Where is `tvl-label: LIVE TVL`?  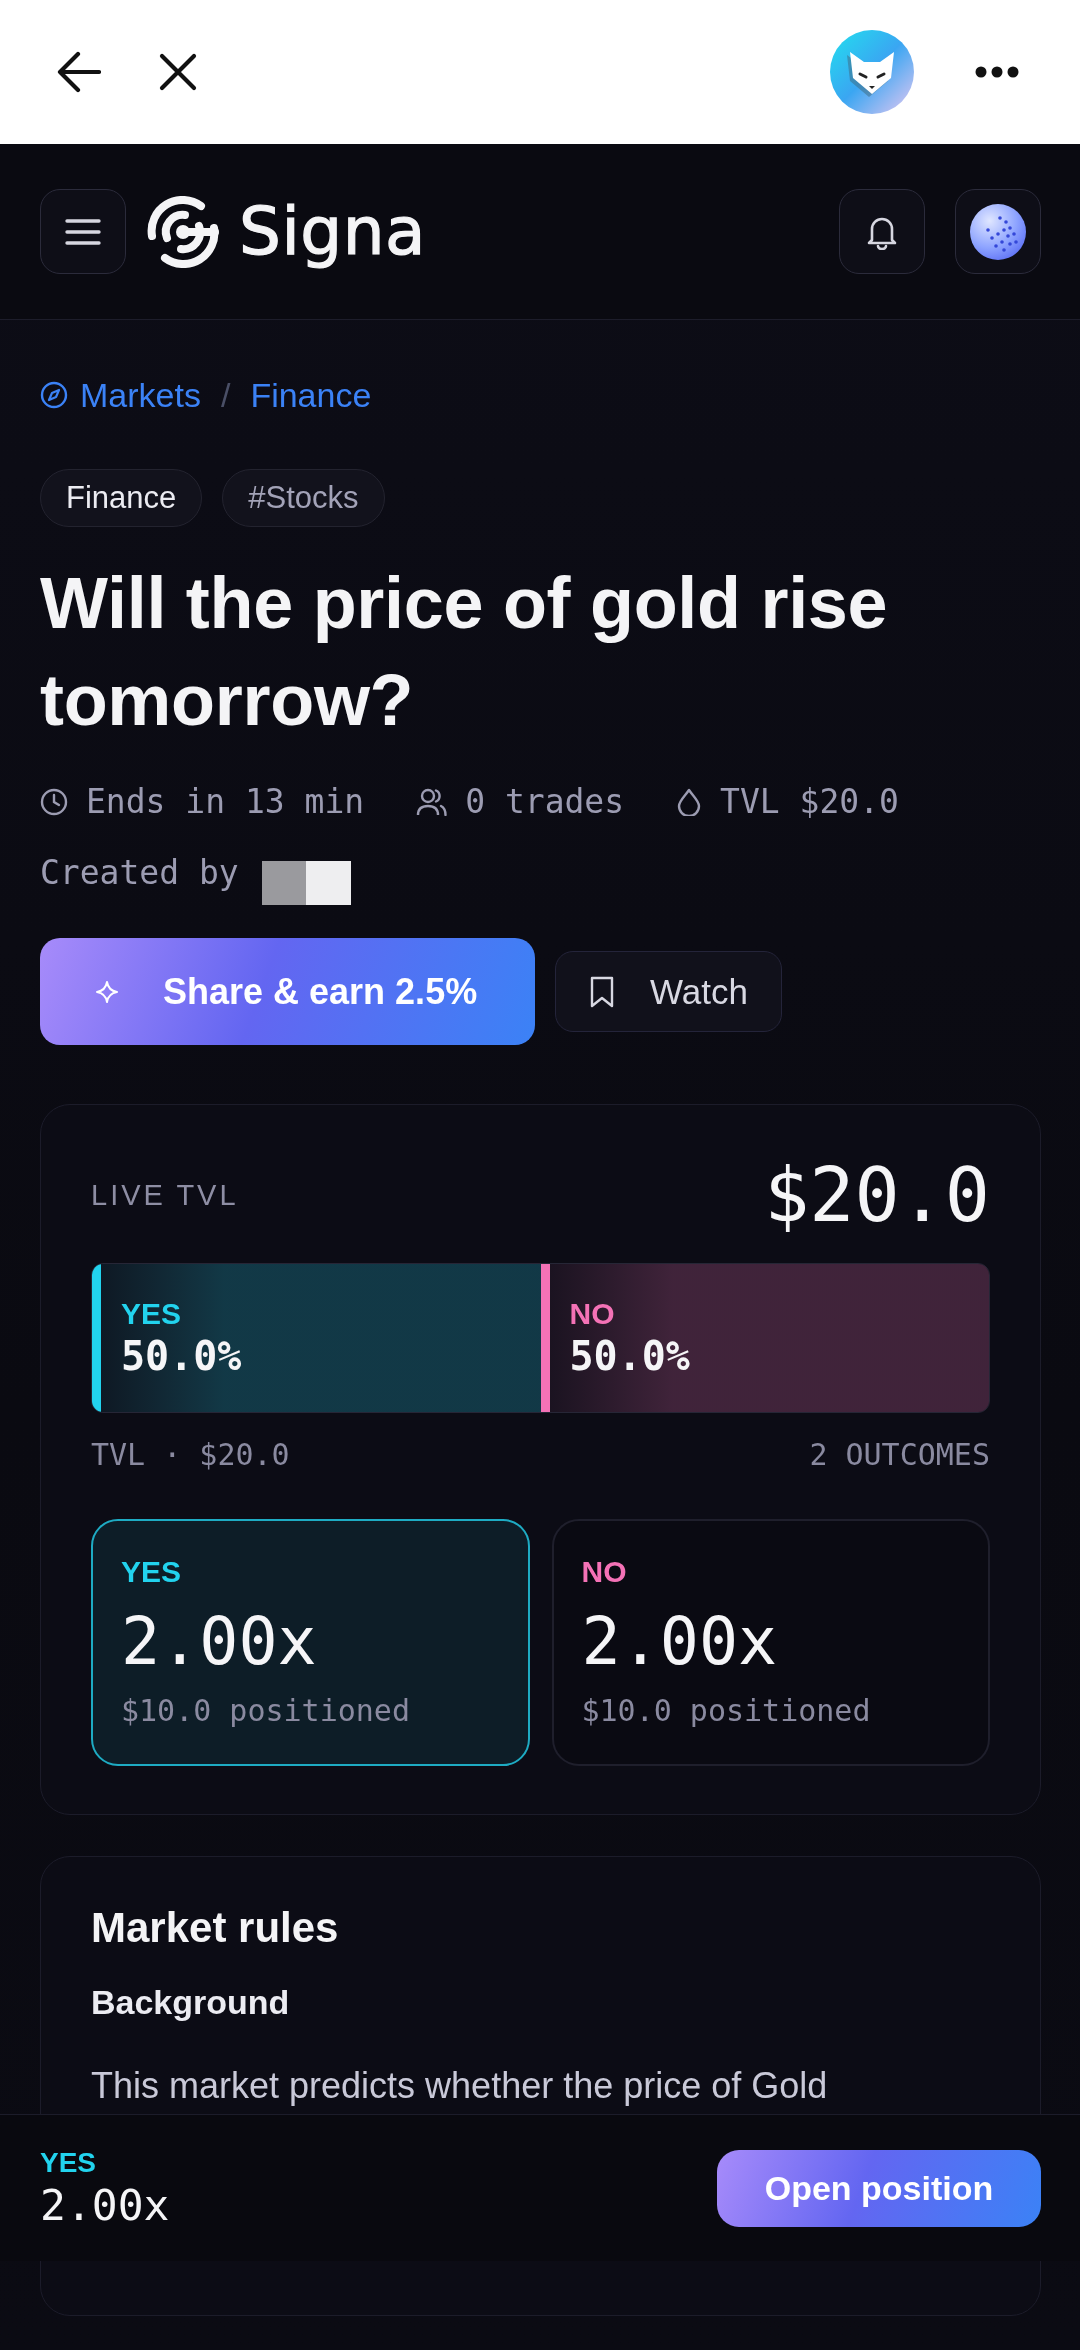
tvl-label: LIVE TVL is located at coordinates (165, 1195).